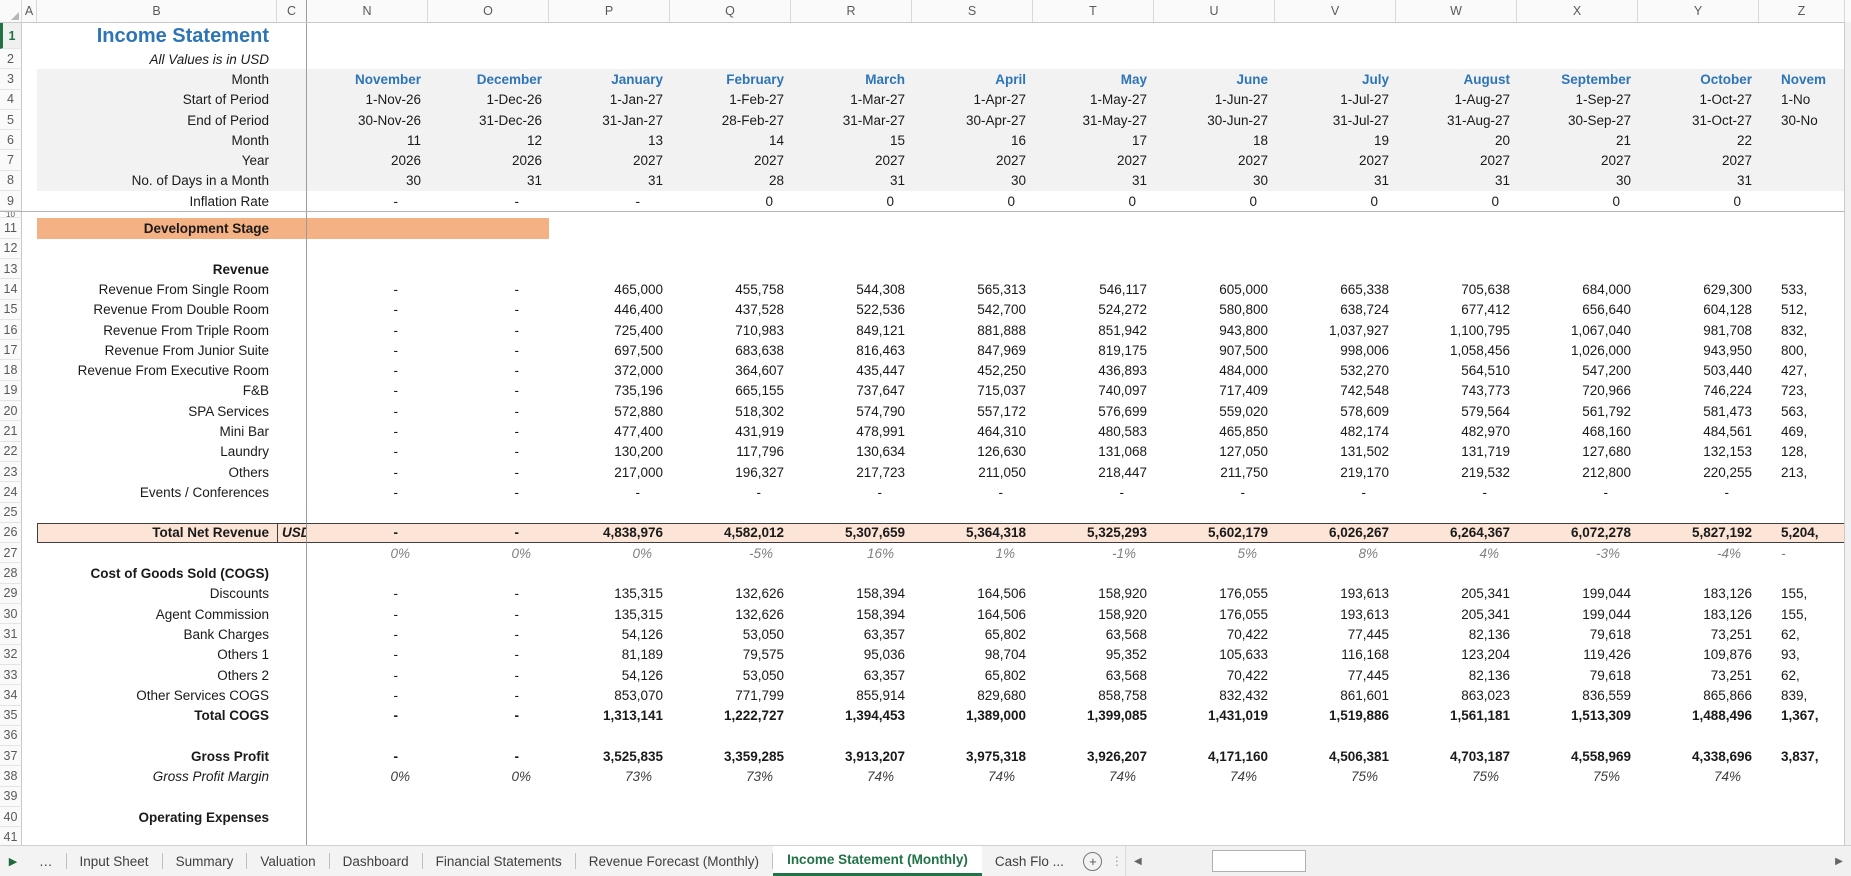 The width and height of the screenshot is (1851, 876). What do you see at coordinates (972, 249) in the screenshot?
I see `cell-S12` at bounding box center [972, 249].